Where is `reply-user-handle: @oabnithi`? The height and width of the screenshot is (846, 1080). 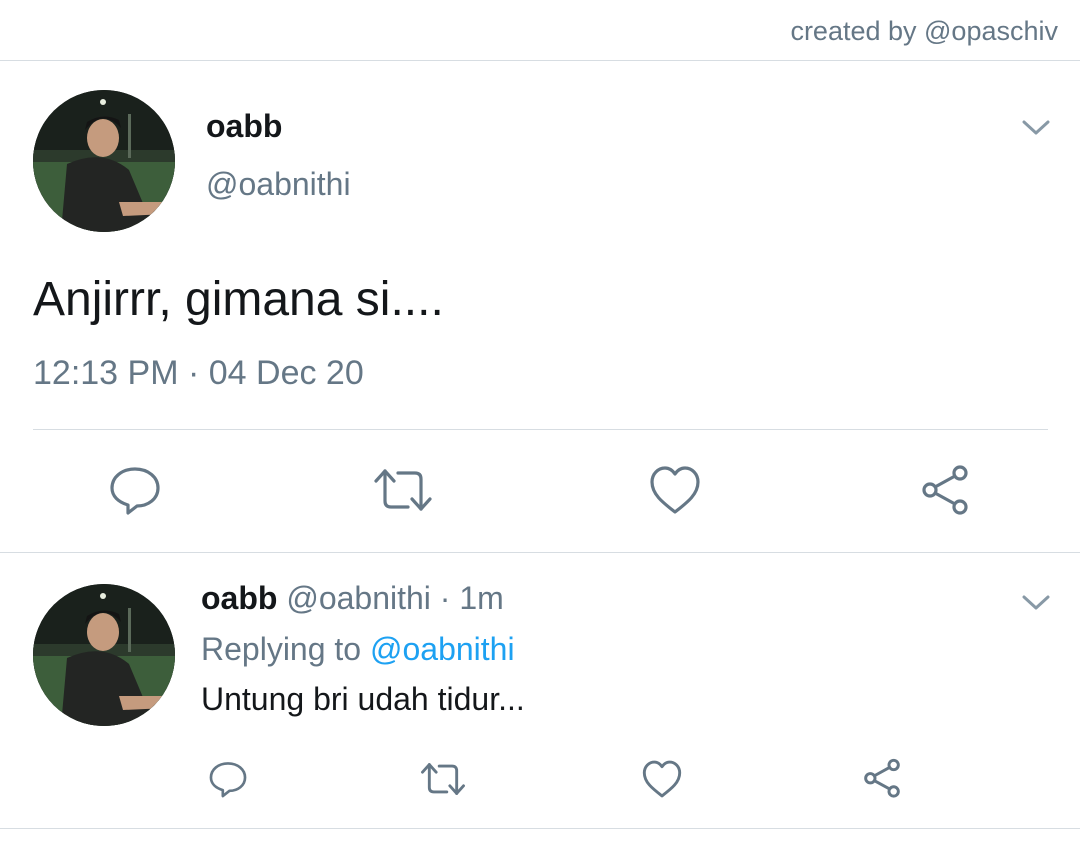 reply-user-handle: @oabnithi is located at coordinates (358, 598).